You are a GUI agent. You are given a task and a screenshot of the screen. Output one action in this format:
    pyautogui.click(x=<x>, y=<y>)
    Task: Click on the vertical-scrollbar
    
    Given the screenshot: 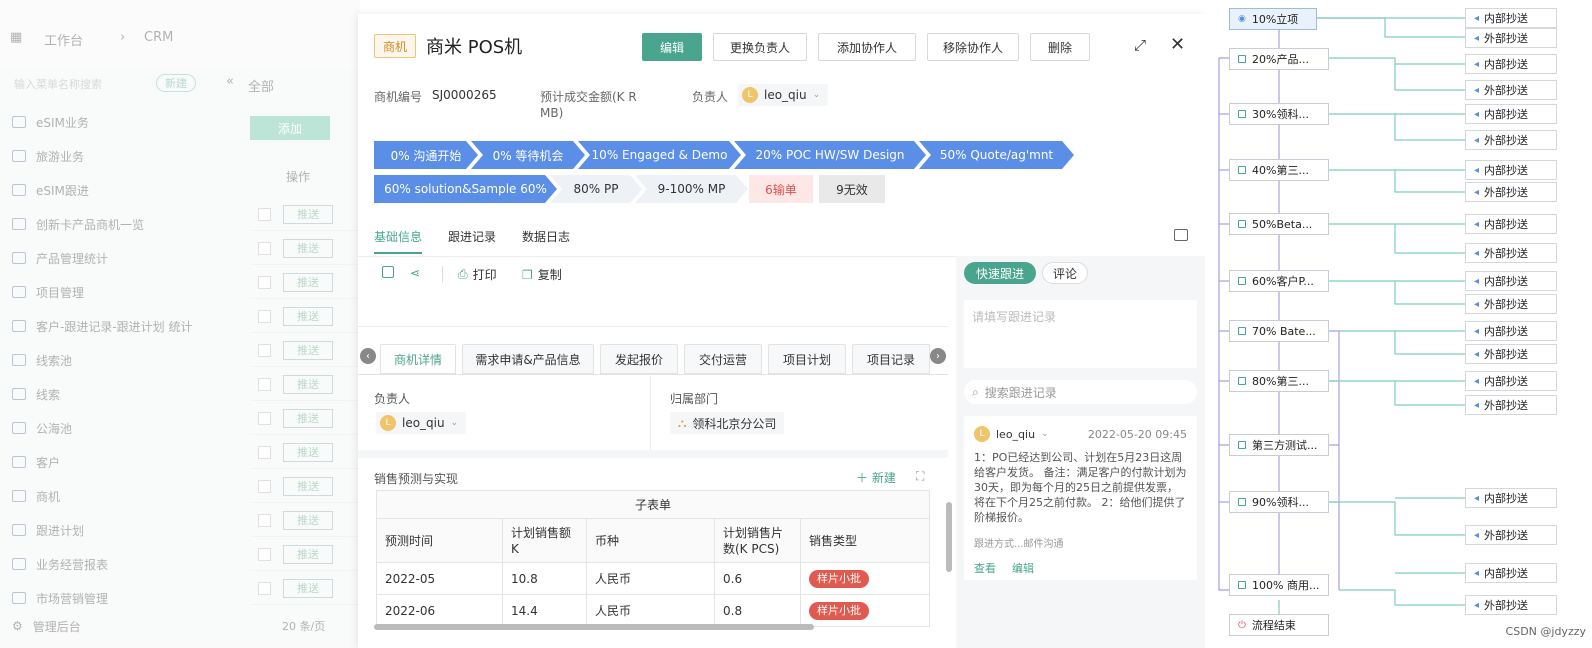 What is the action you would take?
    pyautogui.click(x=949, y=537)
    